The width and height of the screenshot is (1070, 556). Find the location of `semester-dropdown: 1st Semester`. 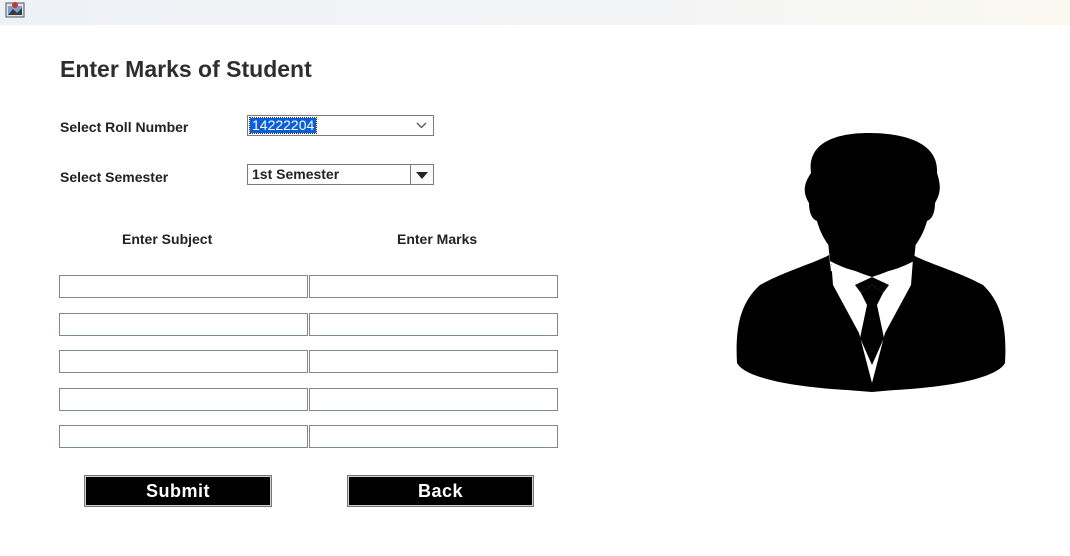

semester-dropdown: 1st Semester is located at coordinates (340, 174).